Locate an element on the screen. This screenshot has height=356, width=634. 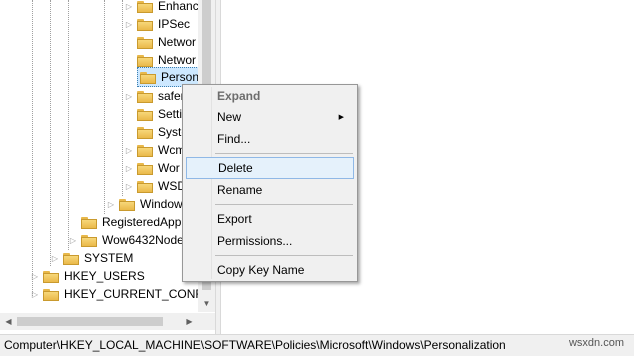
menu-item-label: Export is located at coordinates (234, 219).